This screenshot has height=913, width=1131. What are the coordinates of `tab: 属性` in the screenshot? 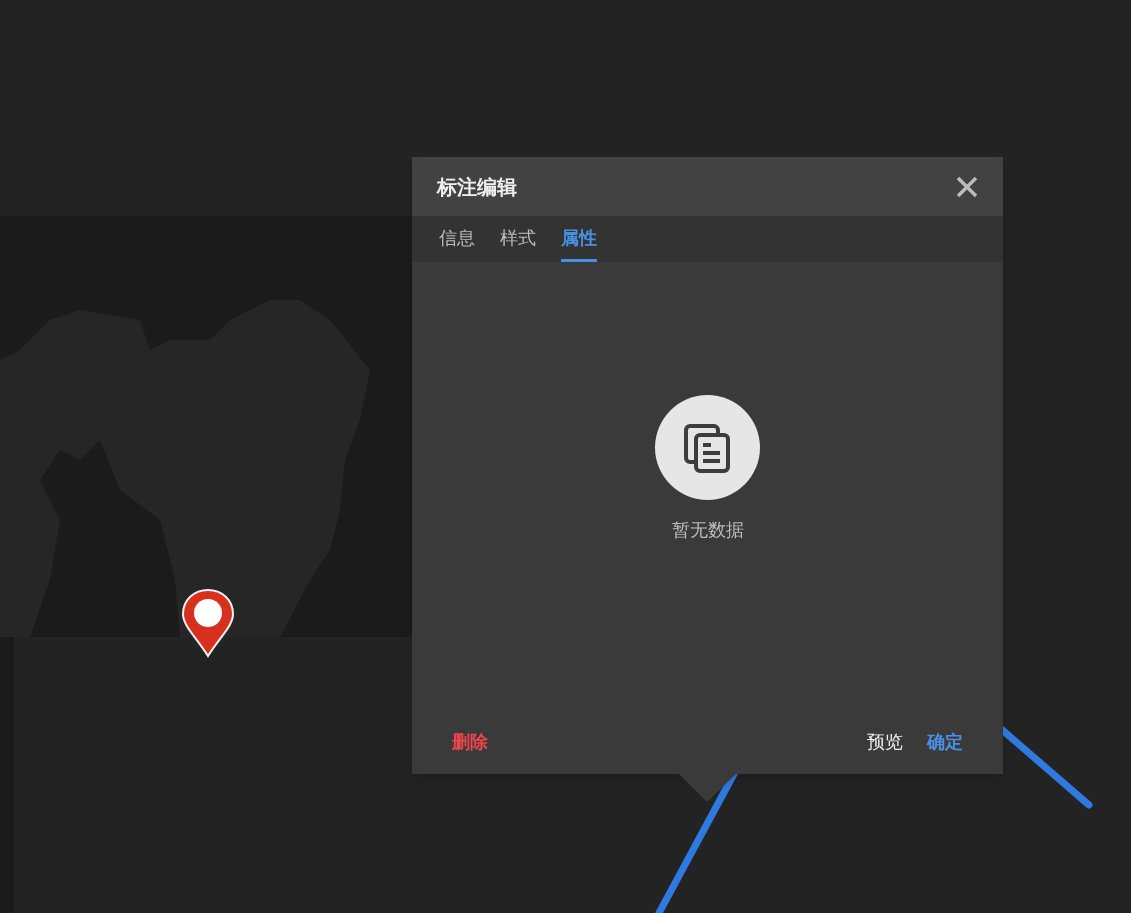 It's located at (579, 239).